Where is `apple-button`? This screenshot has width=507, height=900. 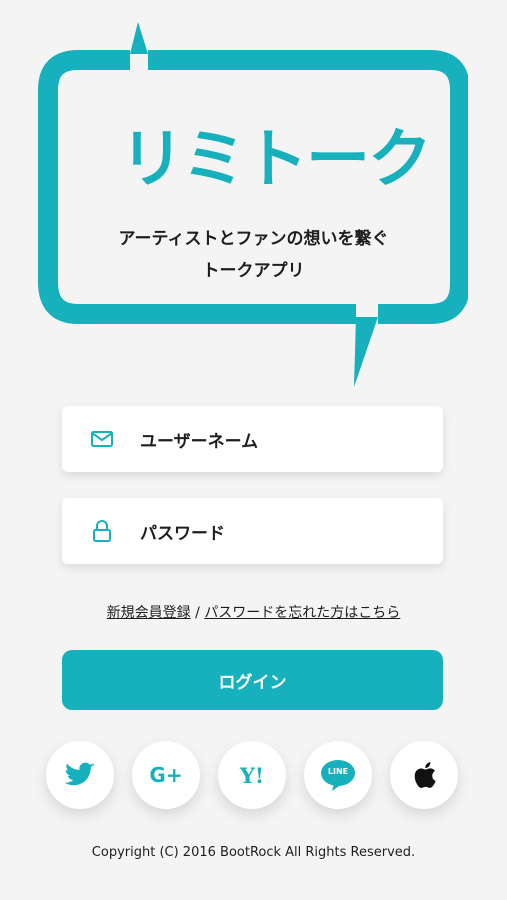
apple-button is located at coordinates (424, 775).